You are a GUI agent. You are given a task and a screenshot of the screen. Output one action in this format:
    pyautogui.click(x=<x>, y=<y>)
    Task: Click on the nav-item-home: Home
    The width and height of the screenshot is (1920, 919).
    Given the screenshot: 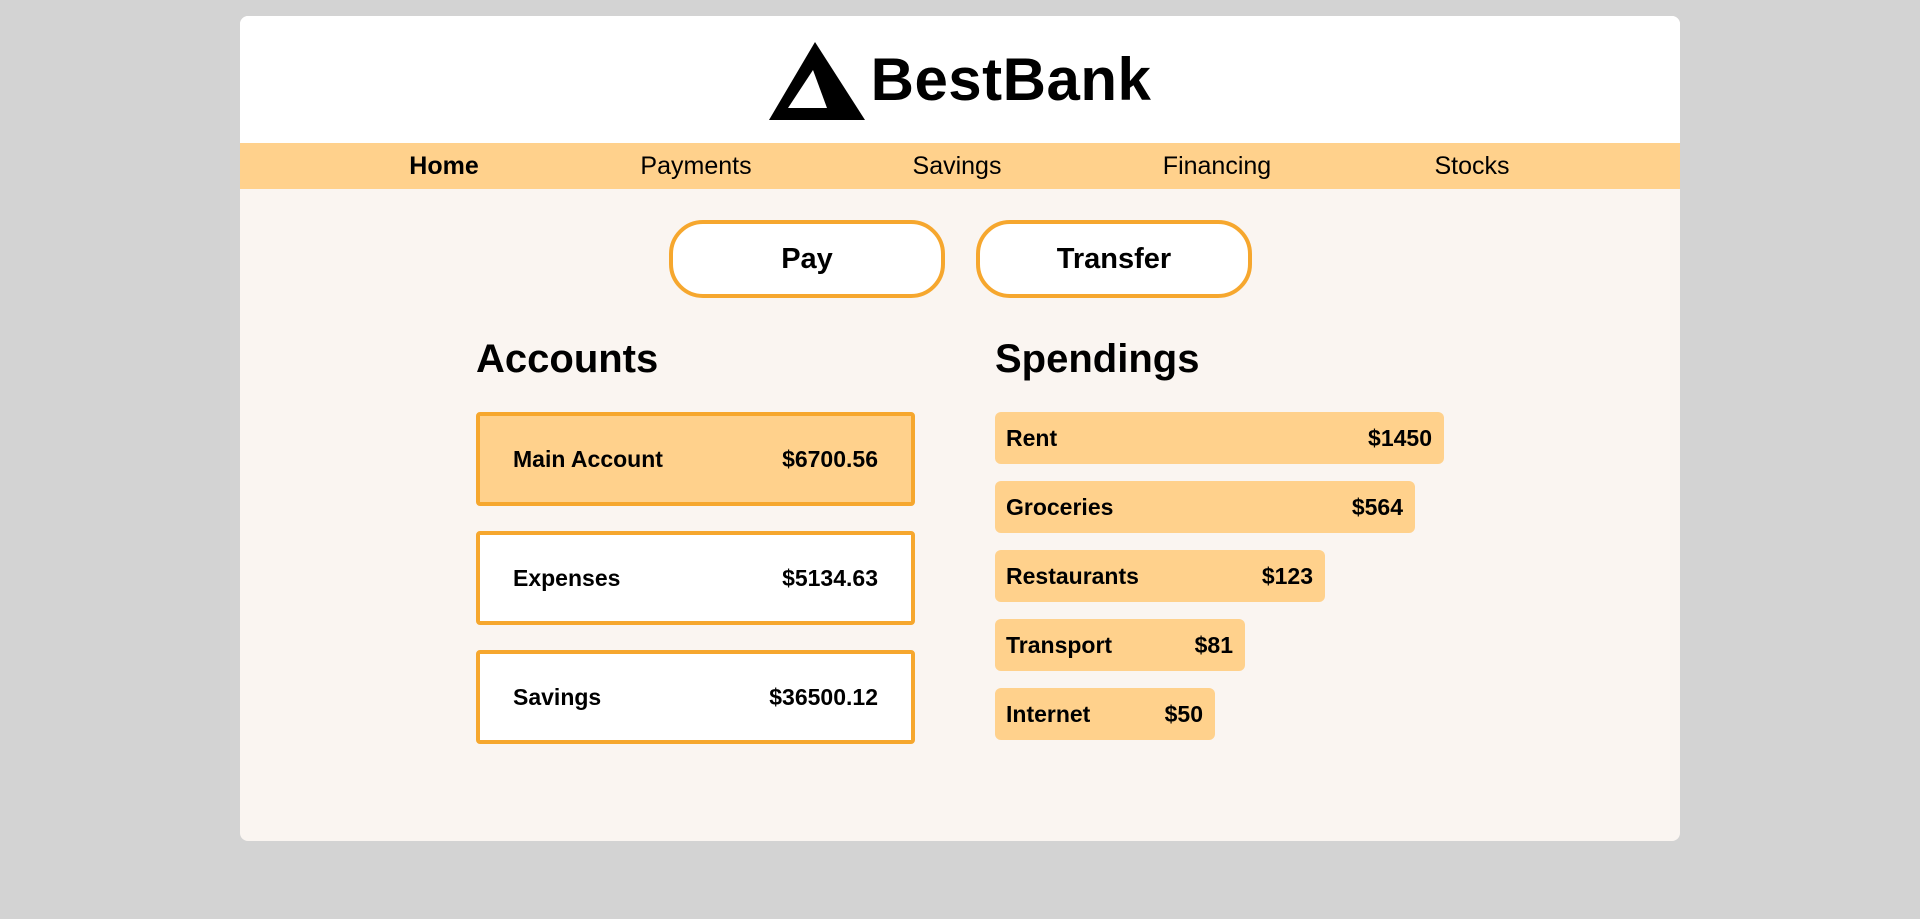 What is the action you would take?
    pyautogui.click(x=443, y=166)
    